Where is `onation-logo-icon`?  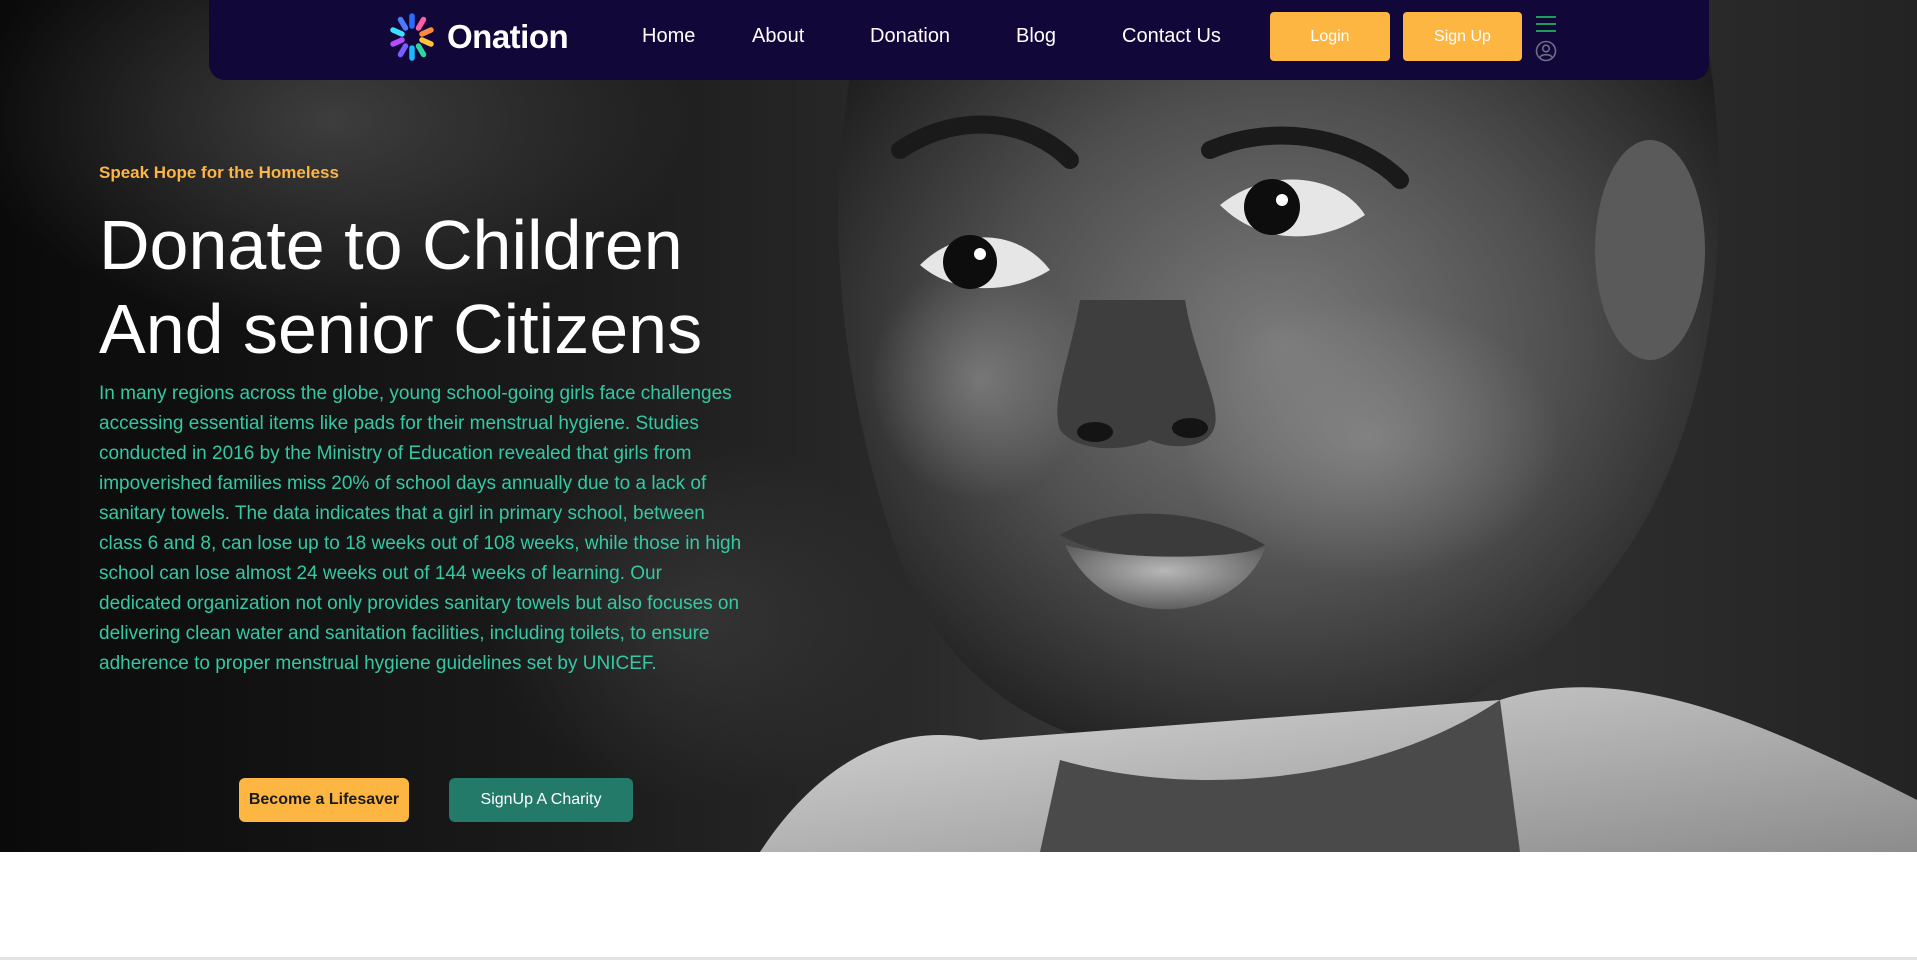
onation-logo-icon is located at coordinates (412, 37).